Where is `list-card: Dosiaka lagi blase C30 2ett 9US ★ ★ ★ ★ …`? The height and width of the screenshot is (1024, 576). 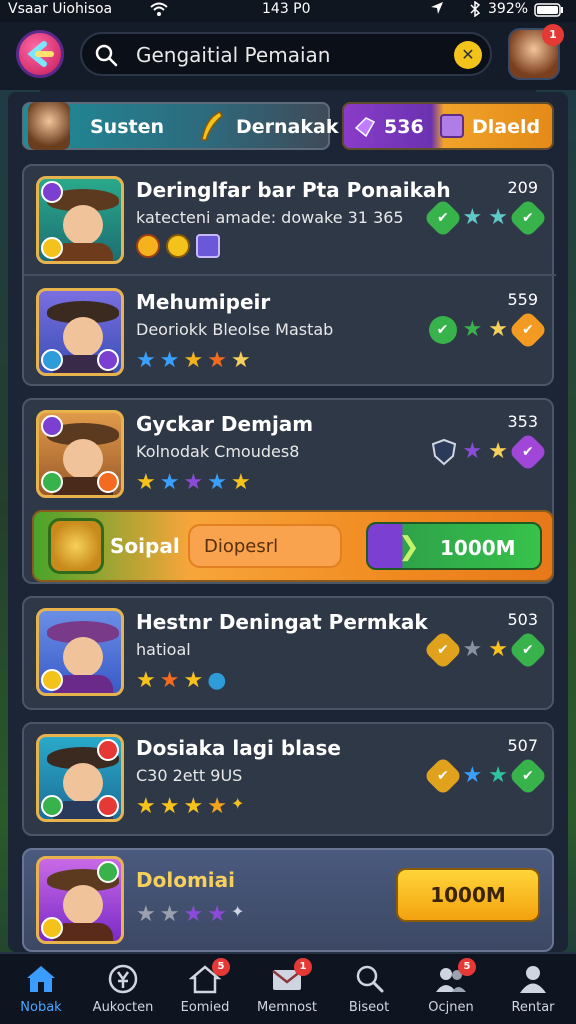
list-card: Dosiaka lagi blase C30 2ett 9US ★ ★ ★ ★ … is located at coordinates (288, 779).